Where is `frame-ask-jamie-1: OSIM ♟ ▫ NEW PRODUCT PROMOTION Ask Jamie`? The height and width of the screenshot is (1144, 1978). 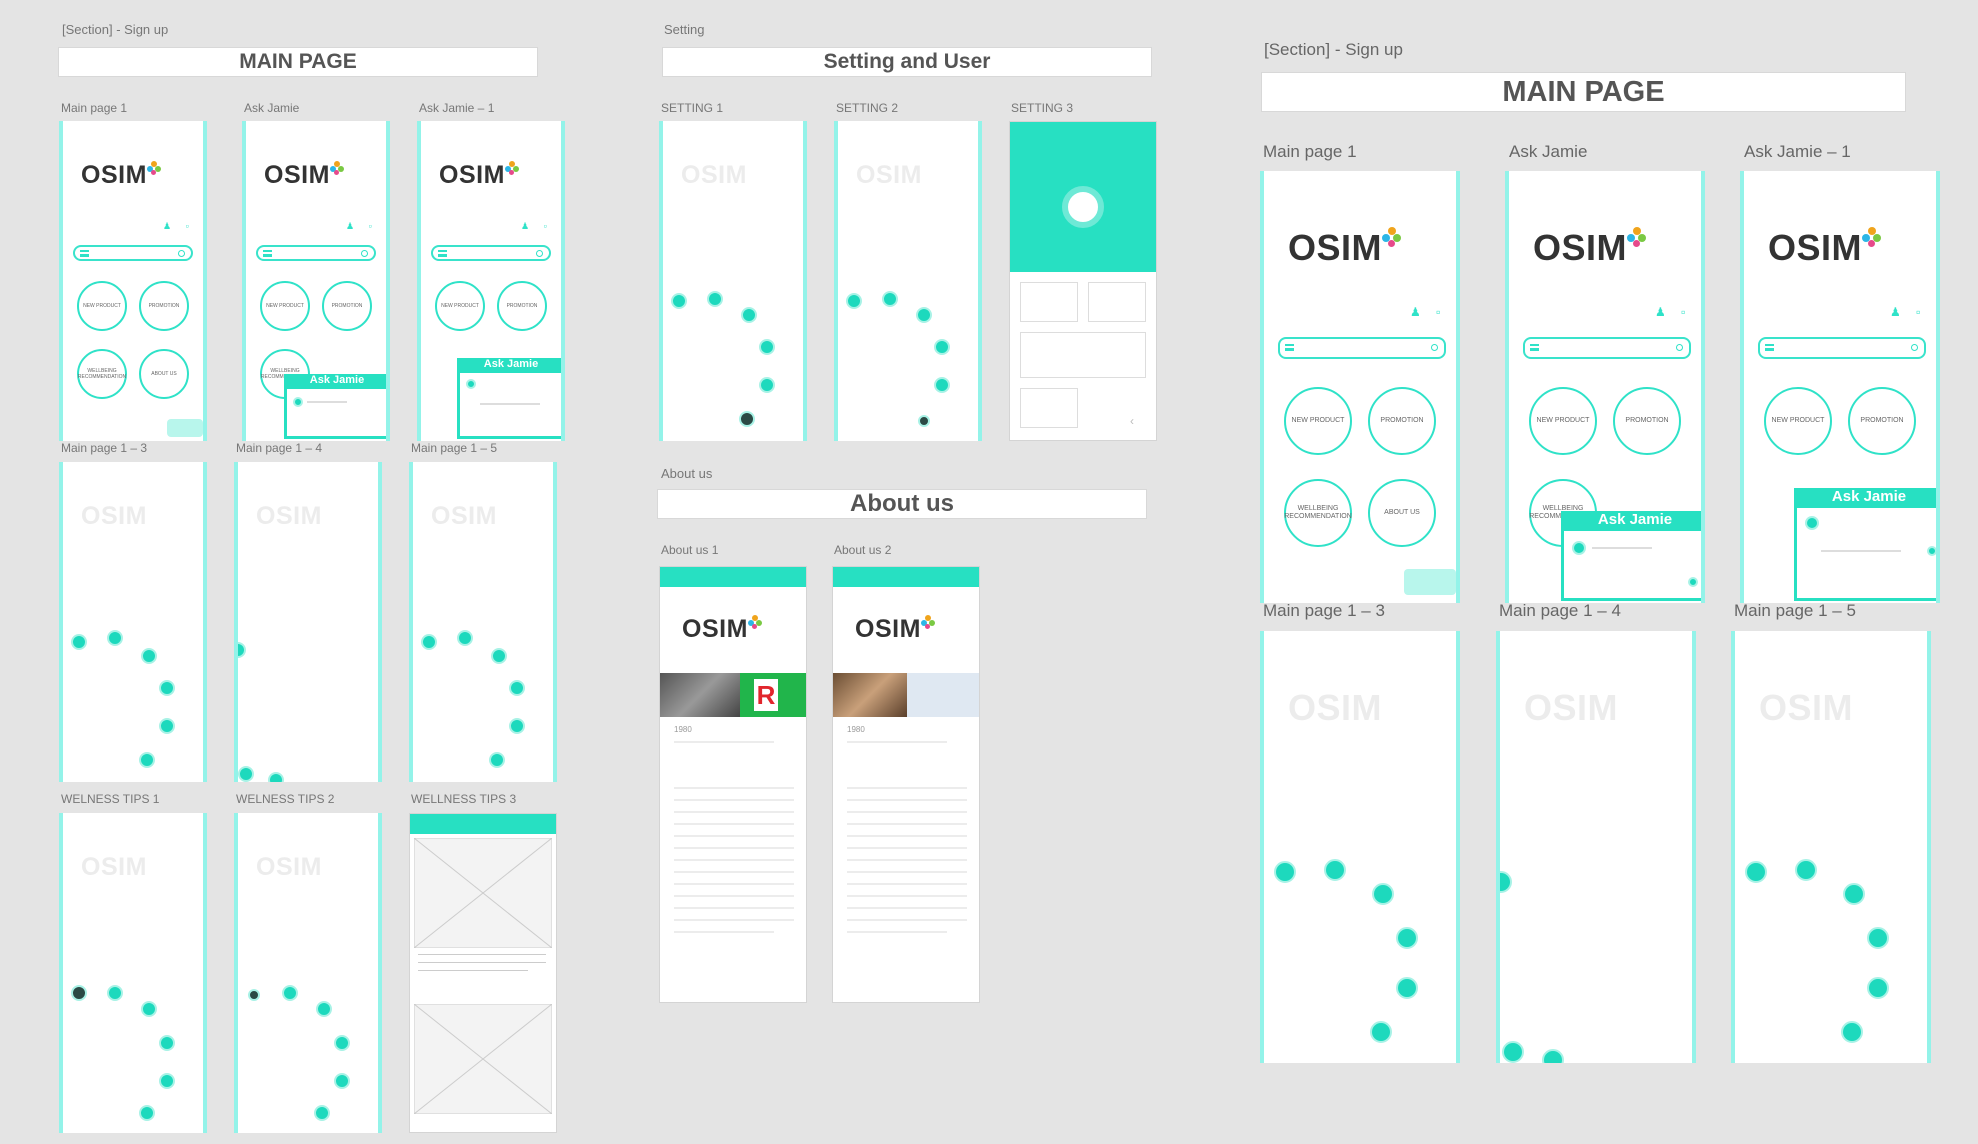
frame-ask-jamie-1: OSIM ♟ ▫ NEW PRODUCT PROMOTION Ask Jamie is located at coordinates (491, 281).